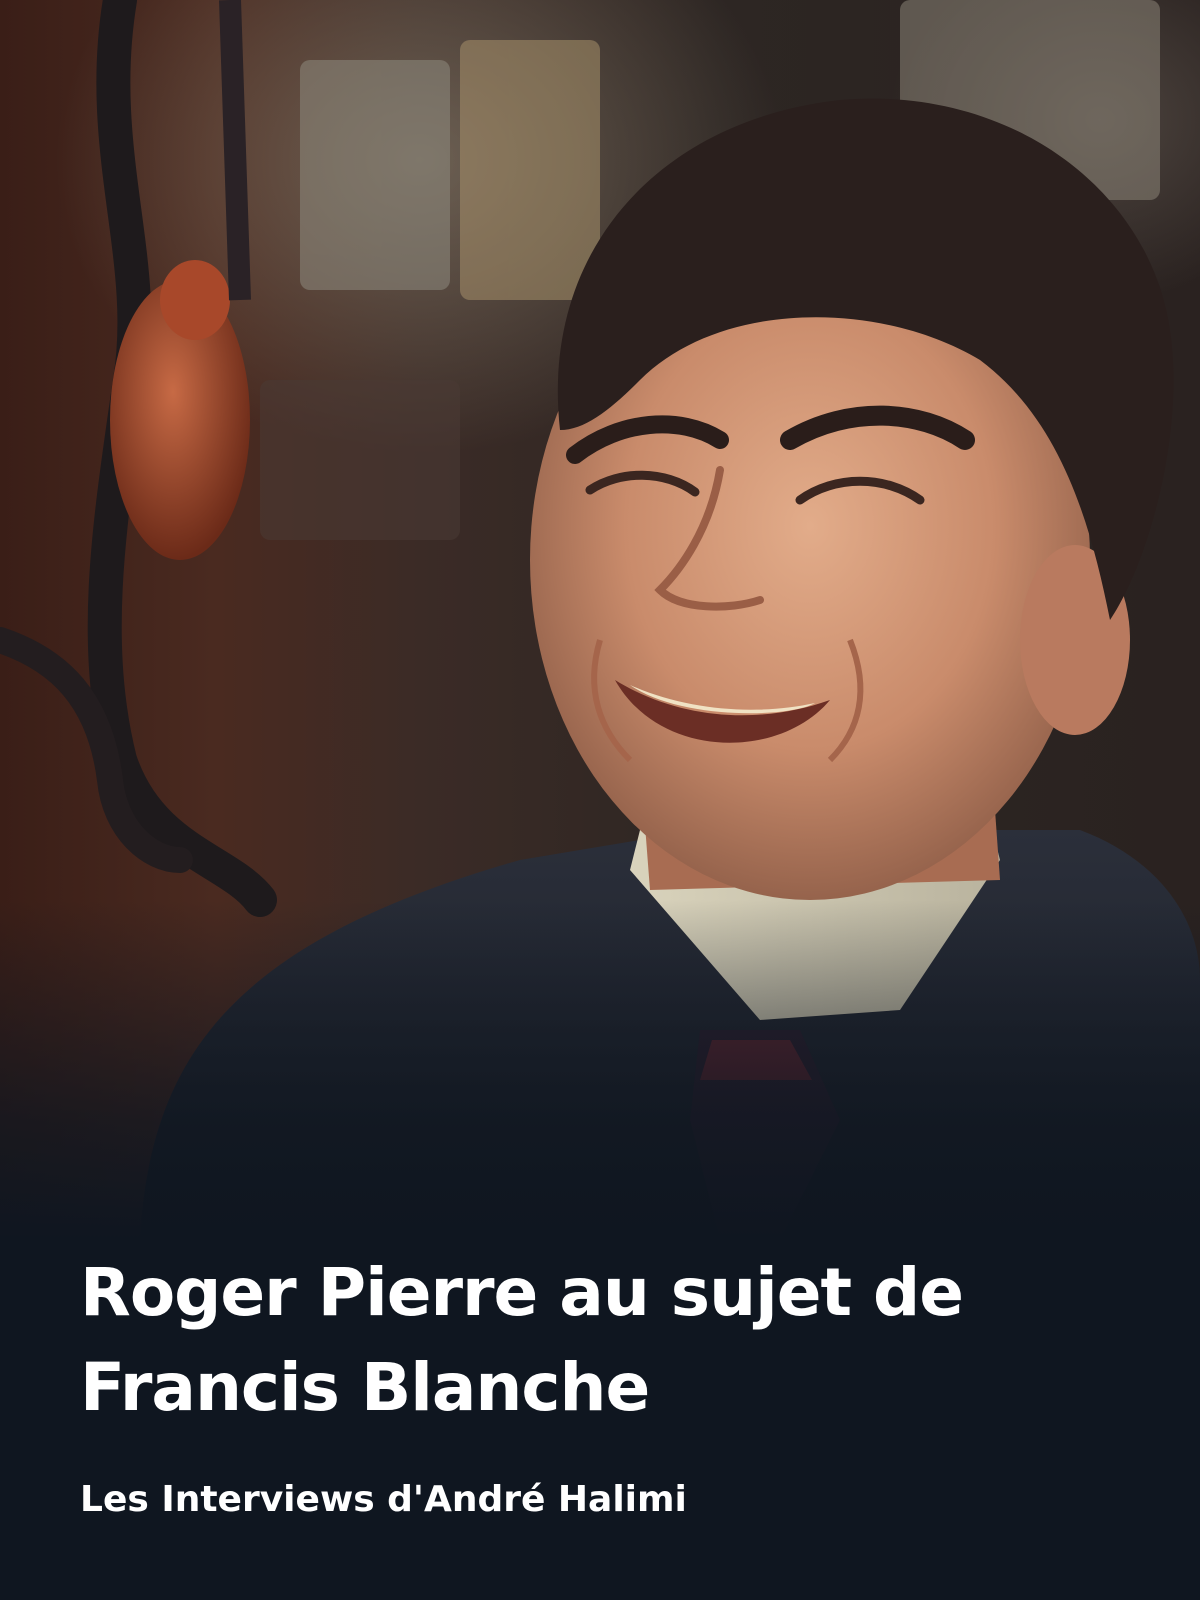  I want to click on series-subtitle: Les Interviews d'André Halimi, so click(600, 1500).